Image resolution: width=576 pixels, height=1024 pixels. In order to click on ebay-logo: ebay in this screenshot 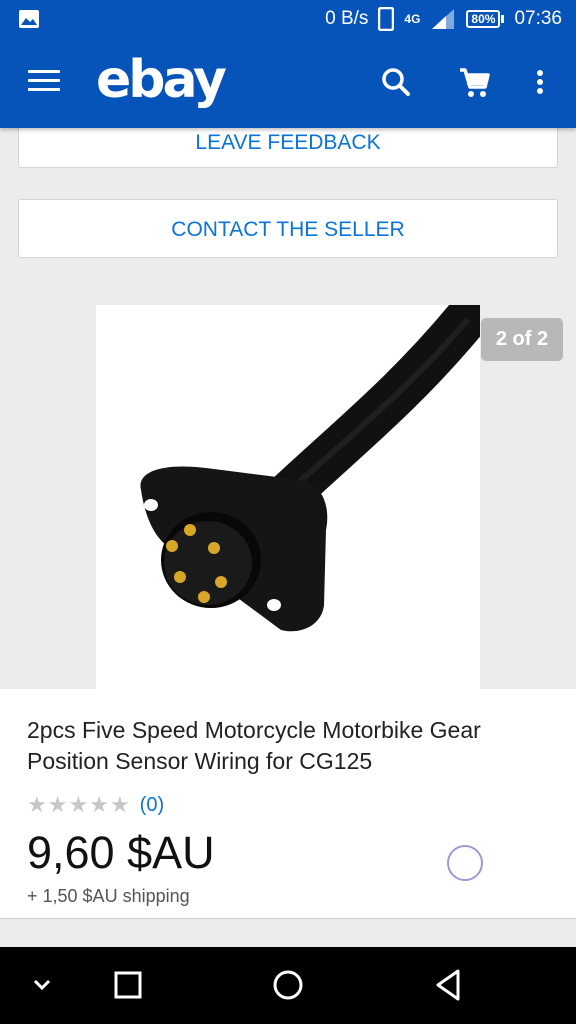, I will do `click(161, 80)`.